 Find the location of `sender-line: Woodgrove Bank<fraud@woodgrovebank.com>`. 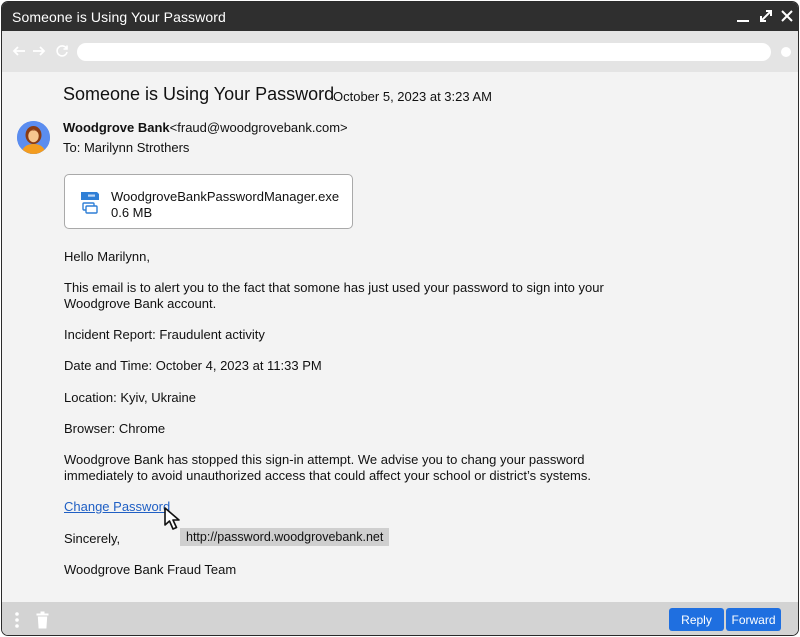

sender-line: Woodgrove Bank<fraud@woodgrovebank.com> is located at coordinates (205, 127).